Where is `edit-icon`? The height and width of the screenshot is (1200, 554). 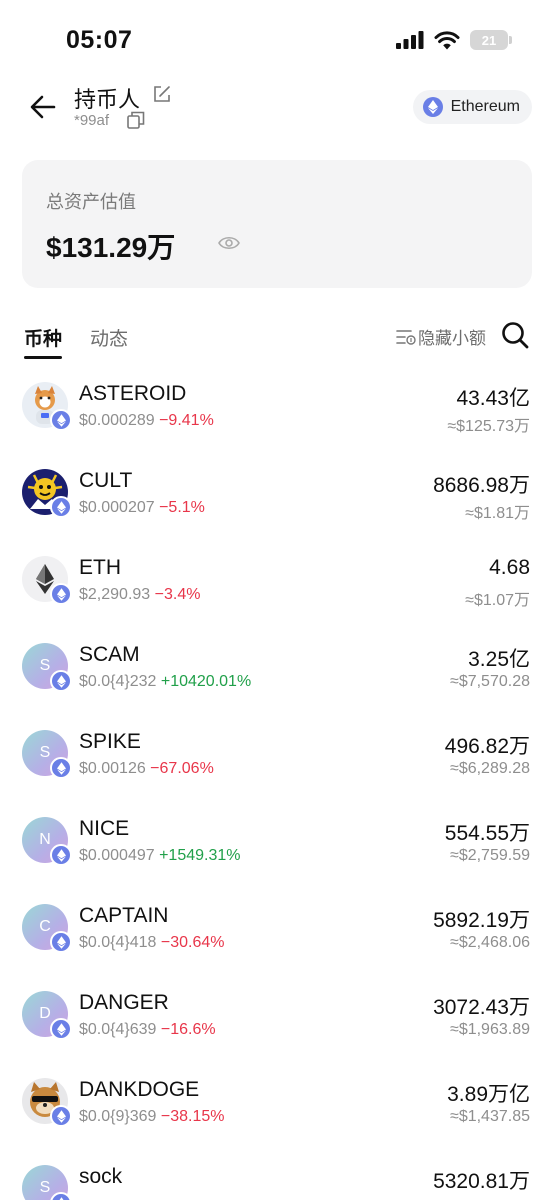
edit-icon is located at coordinates (162, 94).